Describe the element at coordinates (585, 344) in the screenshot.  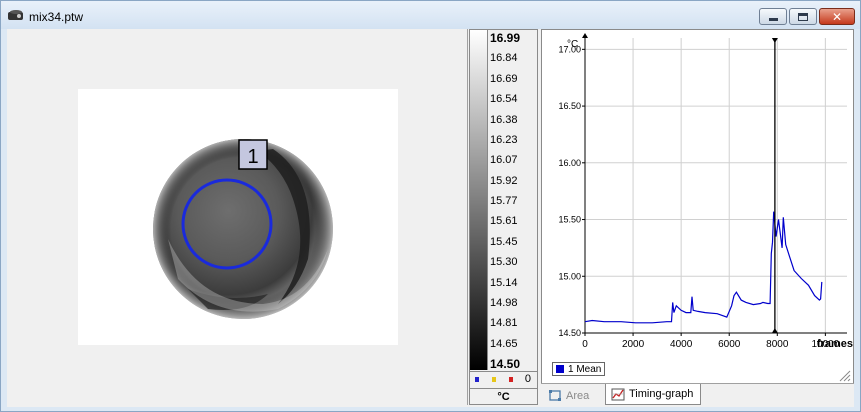
I see `x-tick-label: 0` at that location.